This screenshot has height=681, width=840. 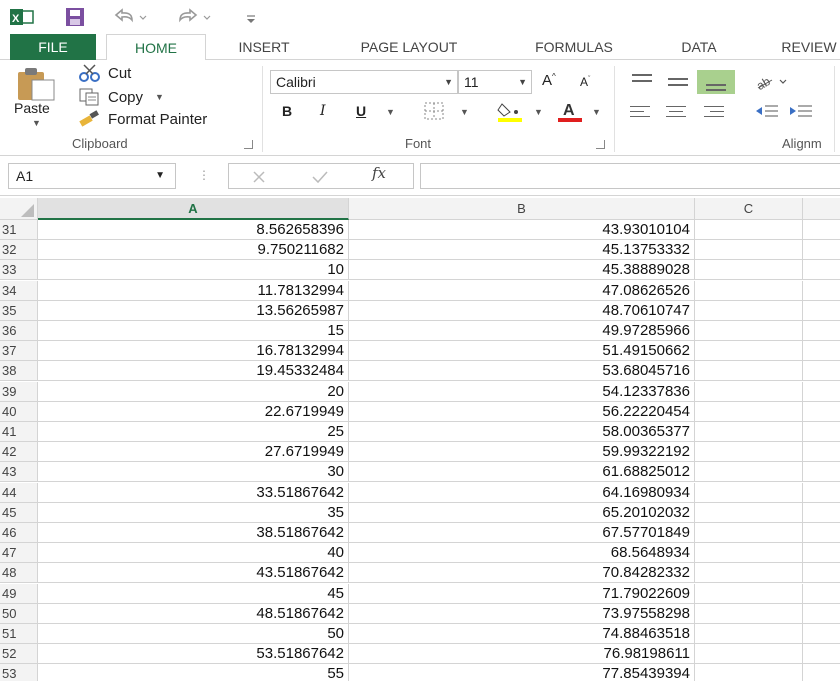 I want to click on insert-function-icon: fx, so click(x=379, y=173).